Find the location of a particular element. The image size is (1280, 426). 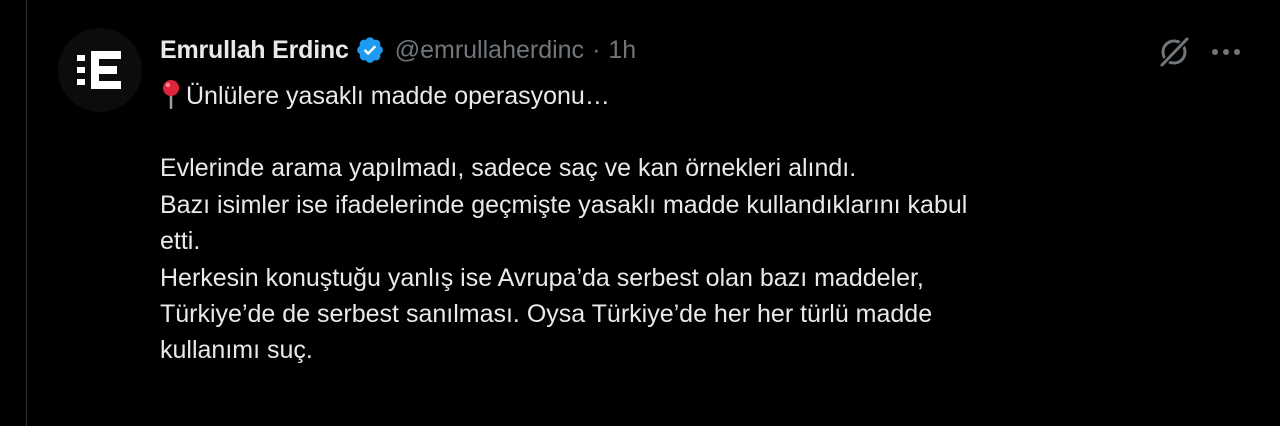

timestamp: 1h is located at coordinates (622, 50).